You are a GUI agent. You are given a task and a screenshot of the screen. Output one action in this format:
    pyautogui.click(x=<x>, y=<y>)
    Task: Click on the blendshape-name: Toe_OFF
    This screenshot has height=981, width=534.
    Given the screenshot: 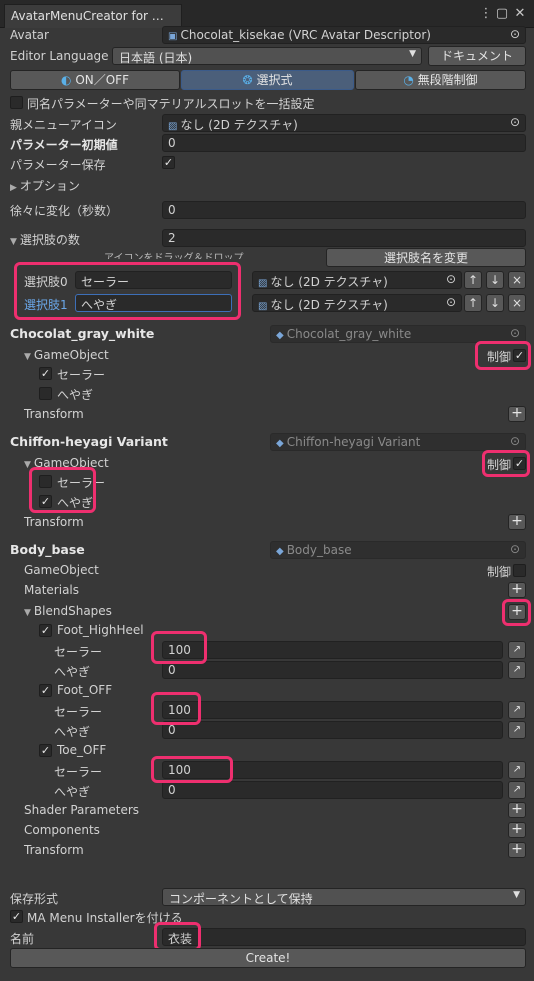 What is the action you would take?
    pyautogui.click(x=82, y=750)
    